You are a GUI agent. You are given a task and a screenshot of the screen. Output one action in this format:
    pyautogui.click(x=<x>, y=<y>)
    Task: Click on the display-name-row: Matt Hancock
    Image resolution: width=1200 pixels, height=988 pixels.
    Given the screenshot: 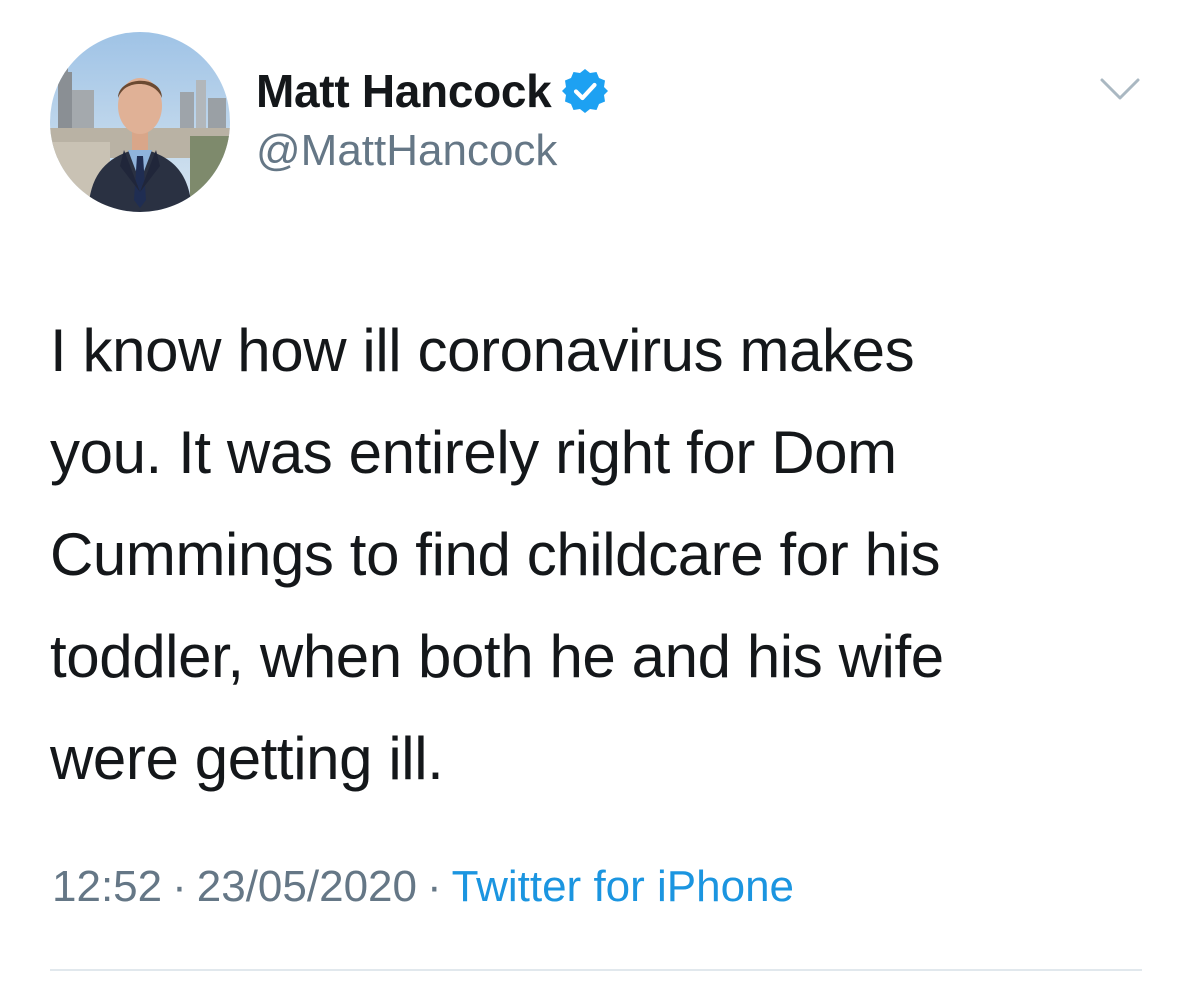 What is the action you would take?
    pyautogui.click(x=432, y=91)
    